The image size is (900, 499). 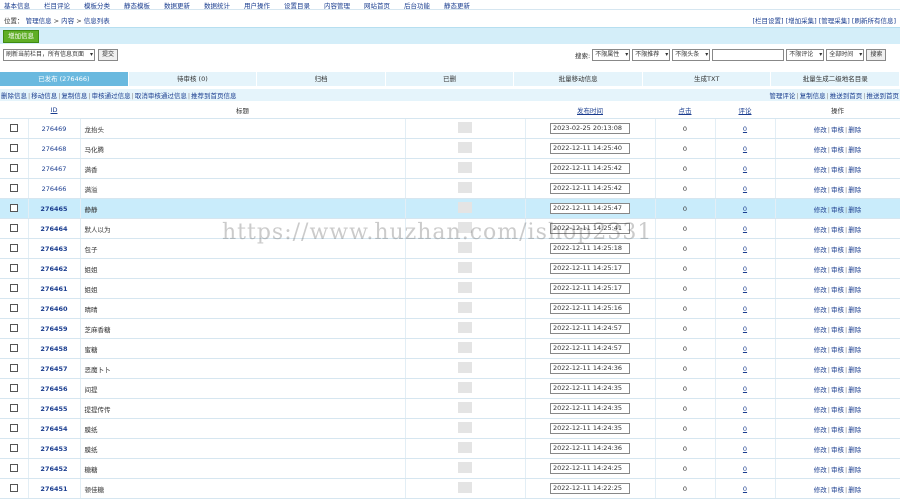 What do you see at coordinates (590, 308) in the screenshot?
I see `row-date-input: 2022-12-11 14:25:16` at bounding box center [590, 308].